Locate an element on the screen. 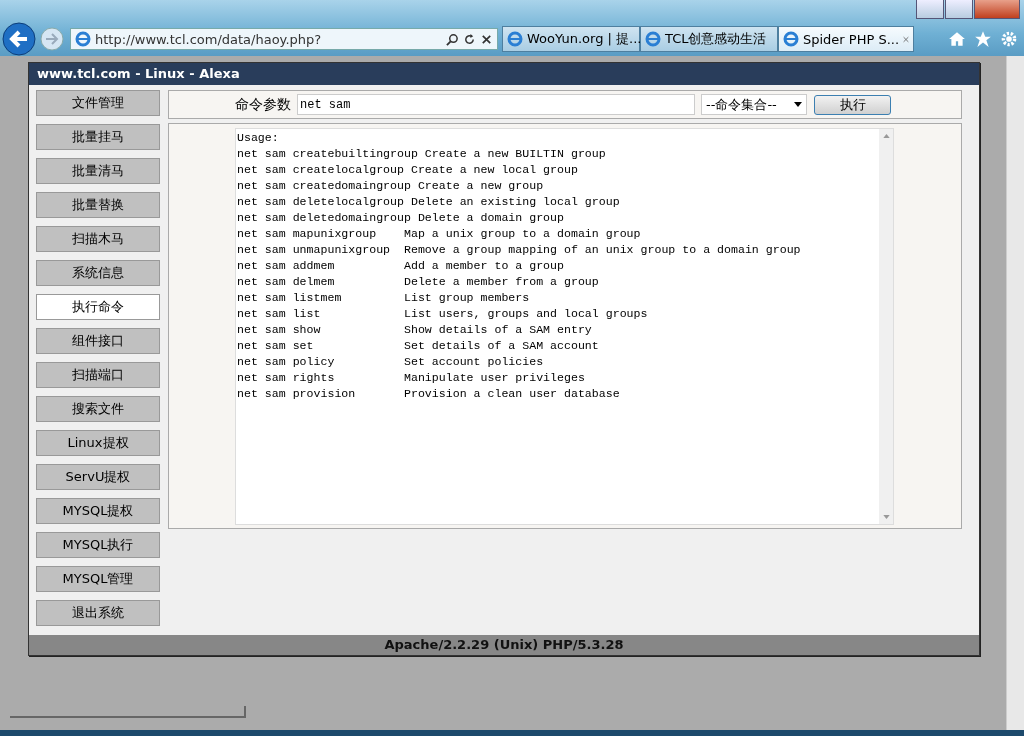  address-bar: http://www.tcl.com/data/haoy.php? is located at coordinates (284, 39).